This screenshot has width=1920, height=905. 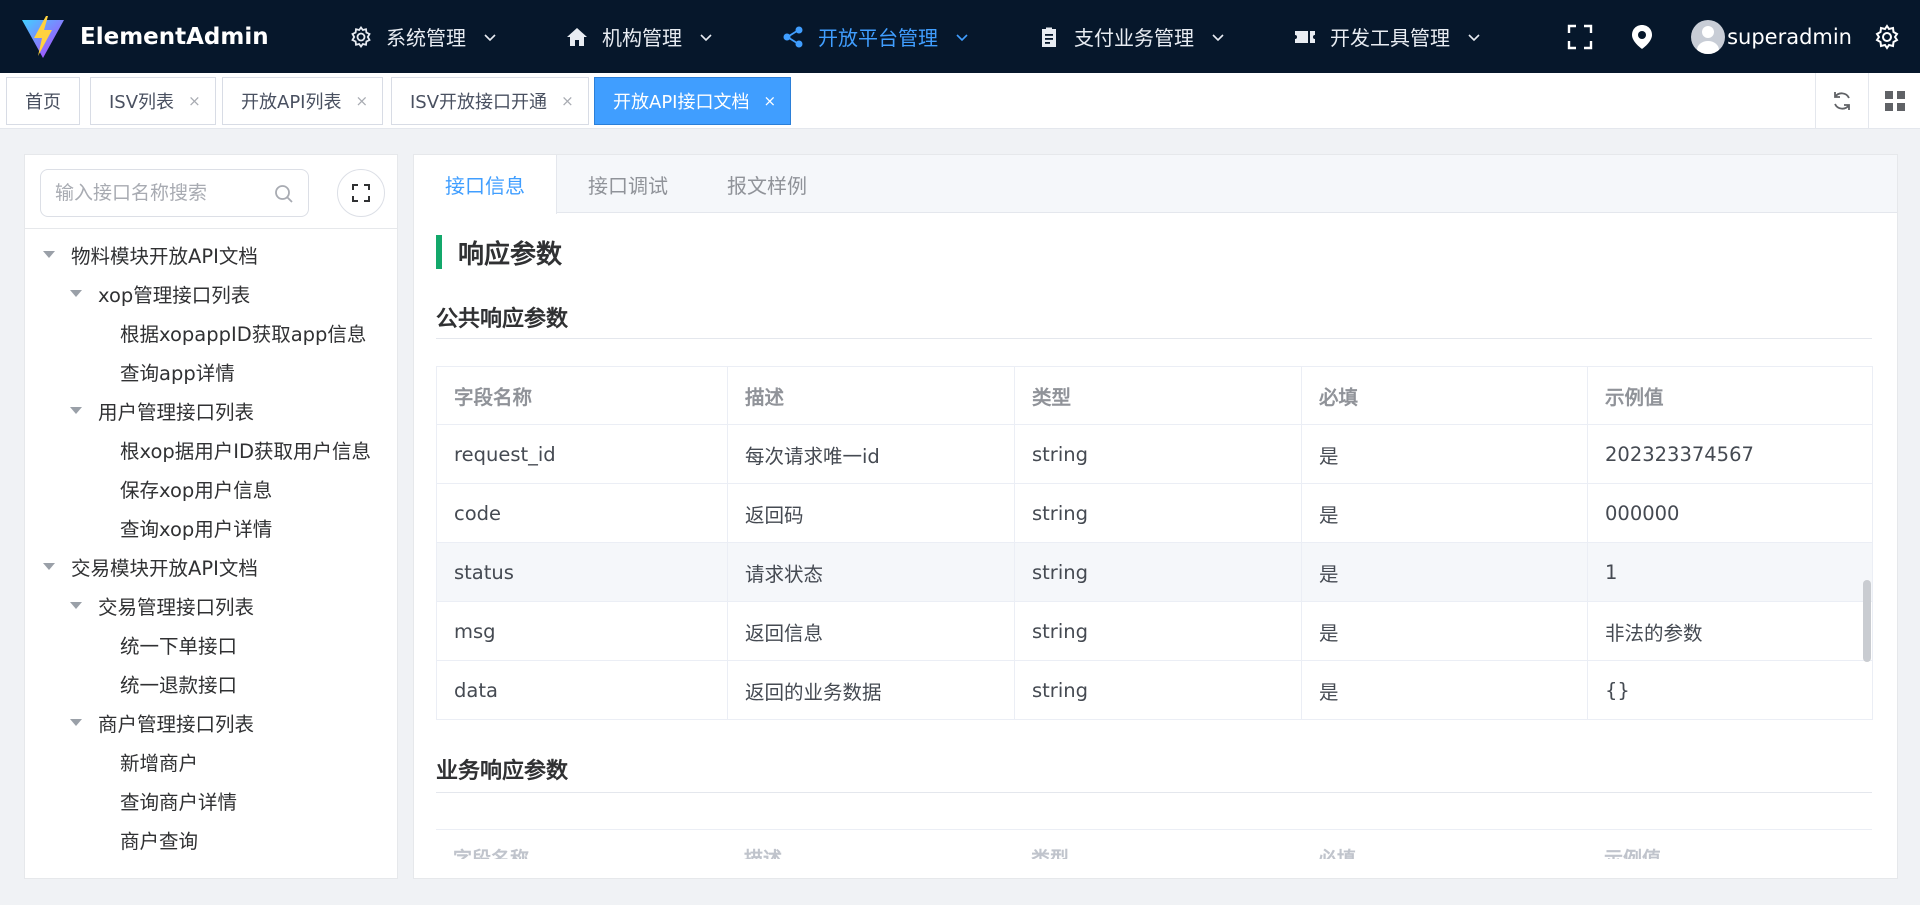 What do you see at coordinates (1789, 36) in the screenshot?
I see `username: superadmin` at bounding box center [1789, 36].